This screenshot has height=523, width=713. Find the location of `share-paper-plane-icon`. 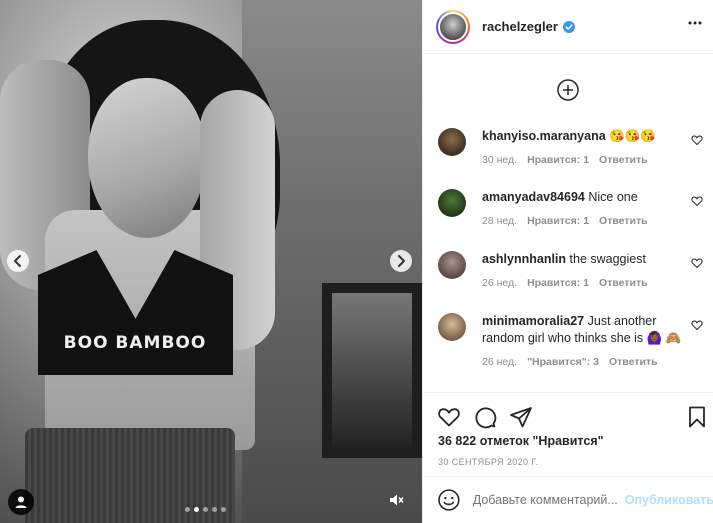

share-paper-plane-icon is located at coordinates (521, 417).